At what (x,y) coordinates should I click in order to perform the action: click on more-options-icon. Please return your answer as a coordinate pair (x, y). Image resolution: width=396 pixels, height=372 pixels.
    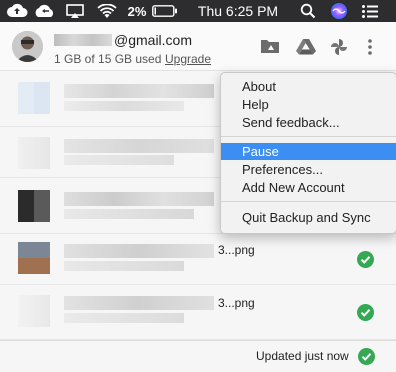
    Looking at the image, I should click on (372, 47).